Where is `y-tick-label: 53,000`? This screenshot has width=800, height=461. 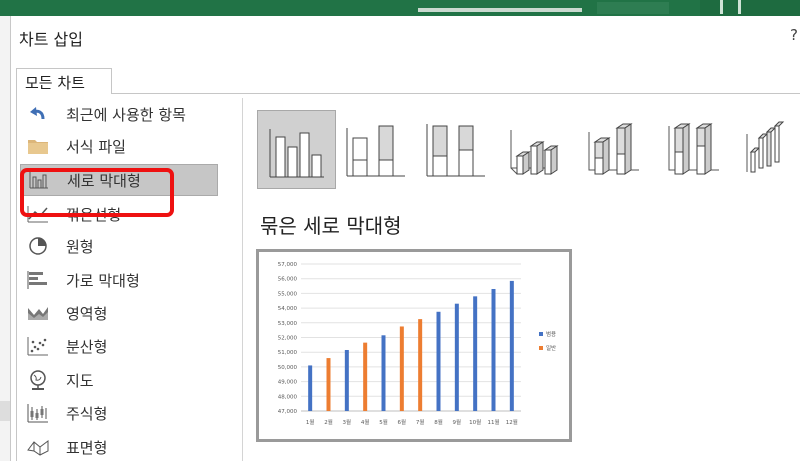 y-tick-label: 53,000 is located at coordinates (288, 324).